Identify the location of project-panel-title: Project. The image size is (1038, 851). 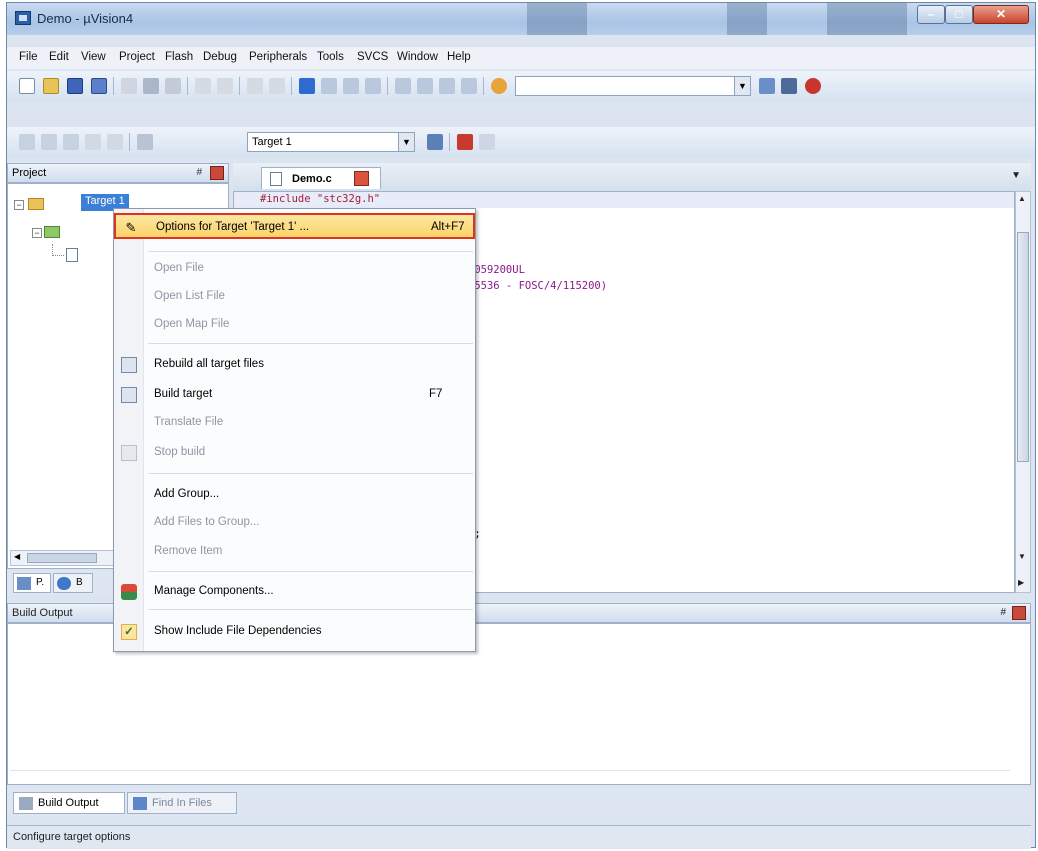
(29, 173).